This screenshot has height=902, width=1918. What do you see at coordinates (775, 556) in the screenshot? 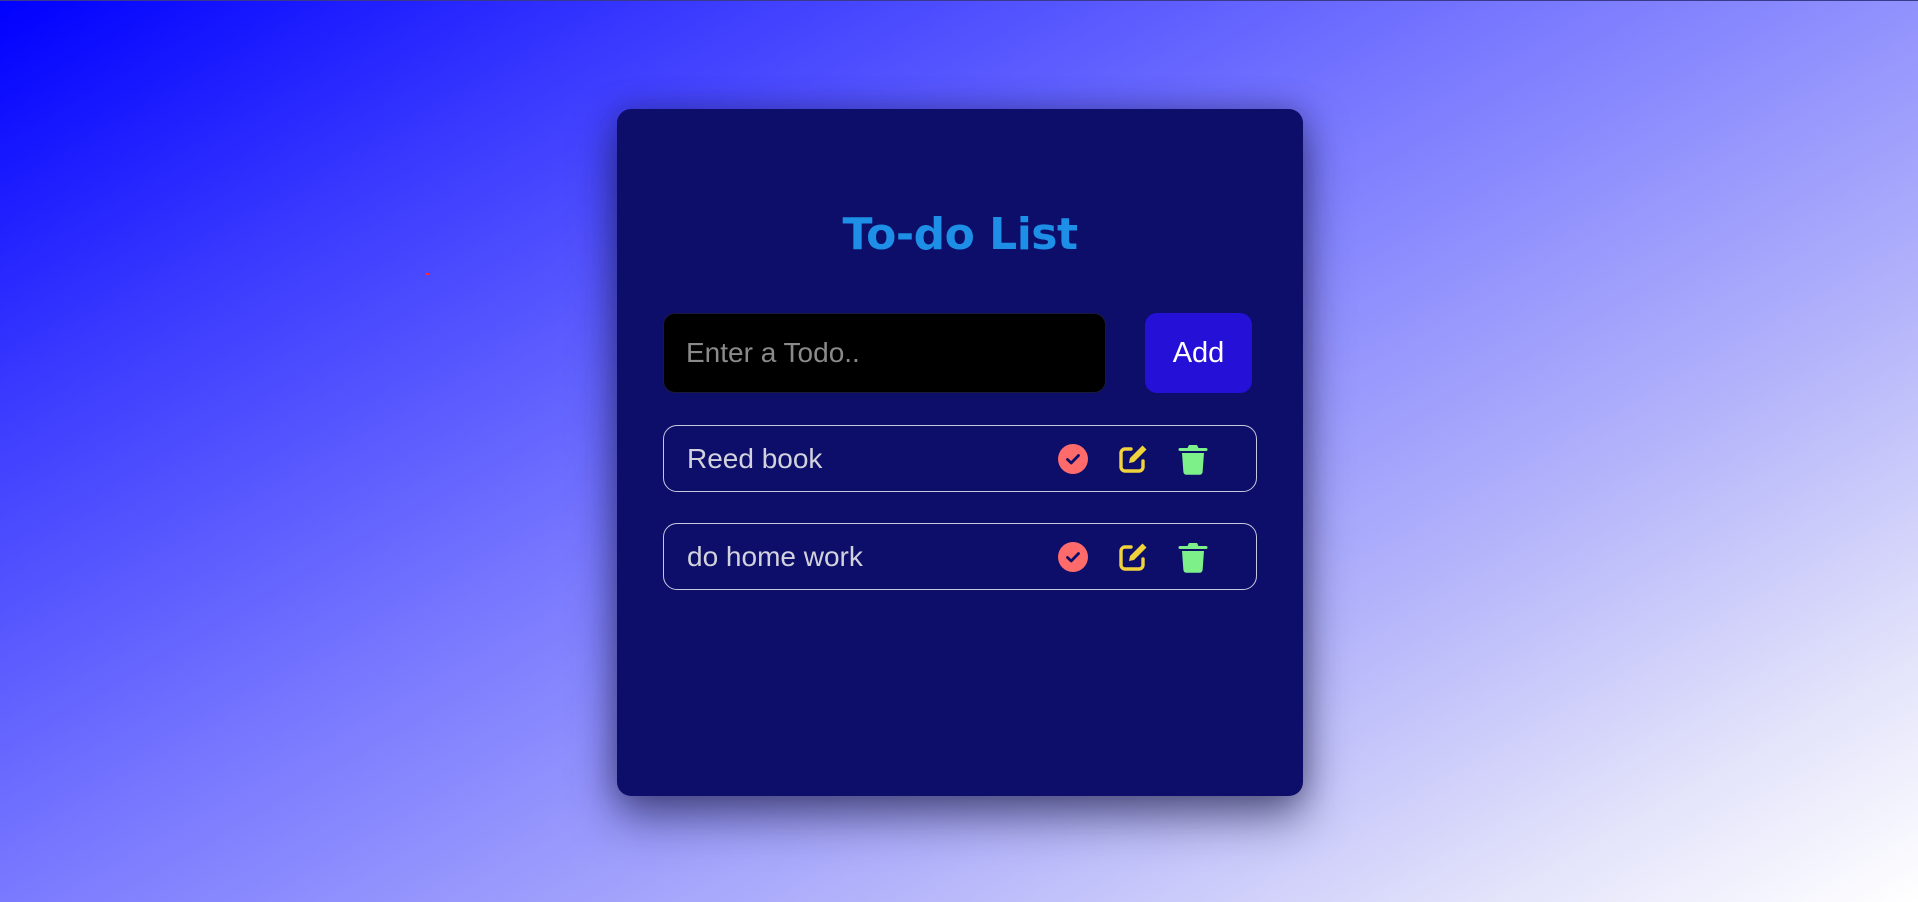
I see `todo-text: do home work` at bounding box center [775, 556].